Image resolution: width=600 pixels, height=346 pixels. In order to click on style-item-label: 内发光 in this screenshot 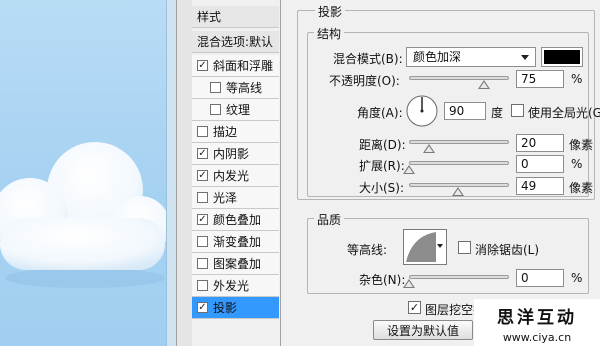, I will do `click(231, 176)`.